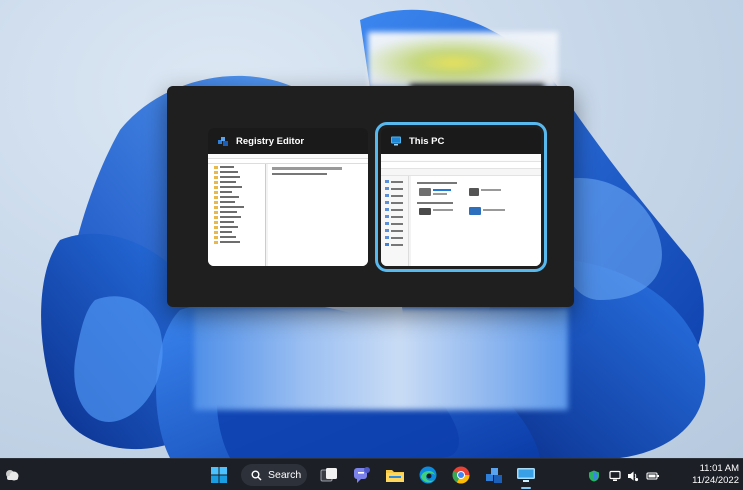 The width and height of the screenshot is (743, 490). I want to click on window-preview-this-pc, so click(461, 210).